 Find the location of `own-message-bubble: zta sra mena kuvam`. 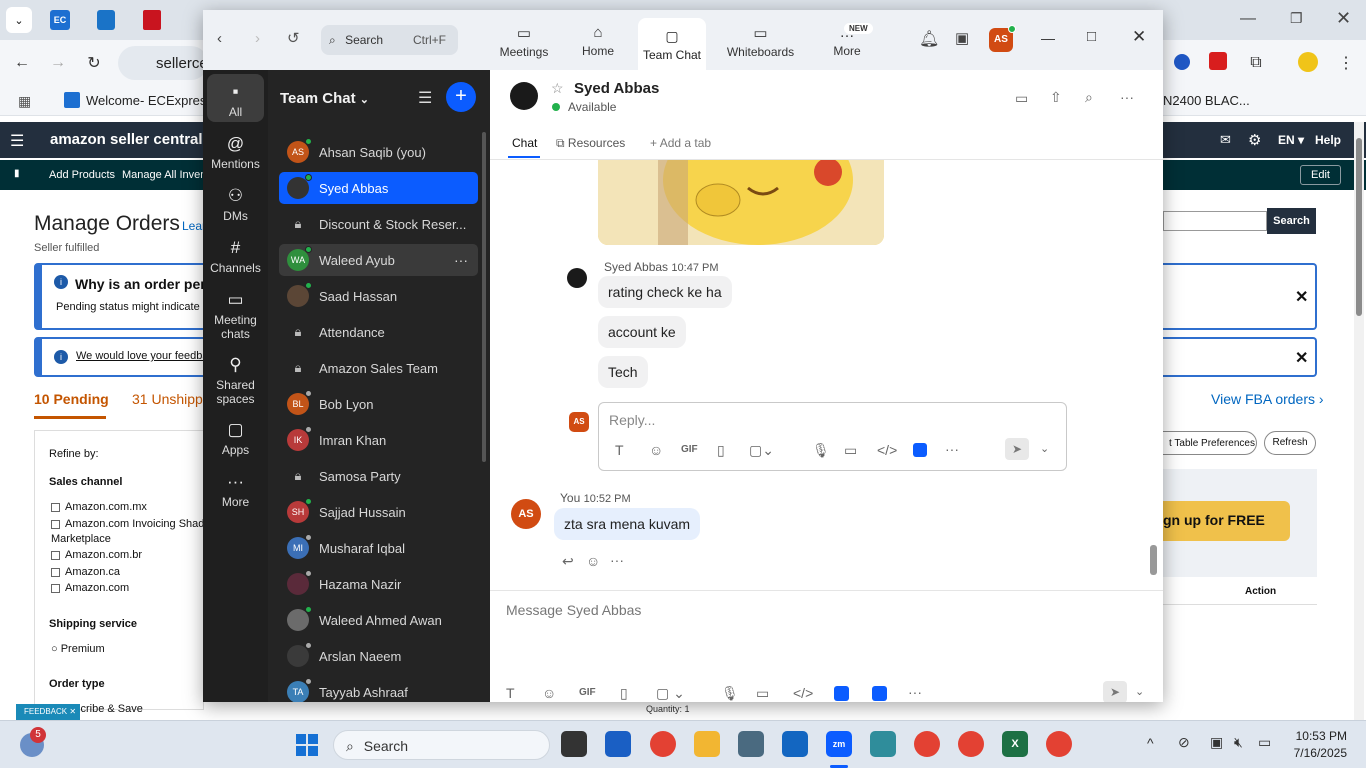

own-message-bubble: zta sra mena kuvam is located at coordinates (627, 524).